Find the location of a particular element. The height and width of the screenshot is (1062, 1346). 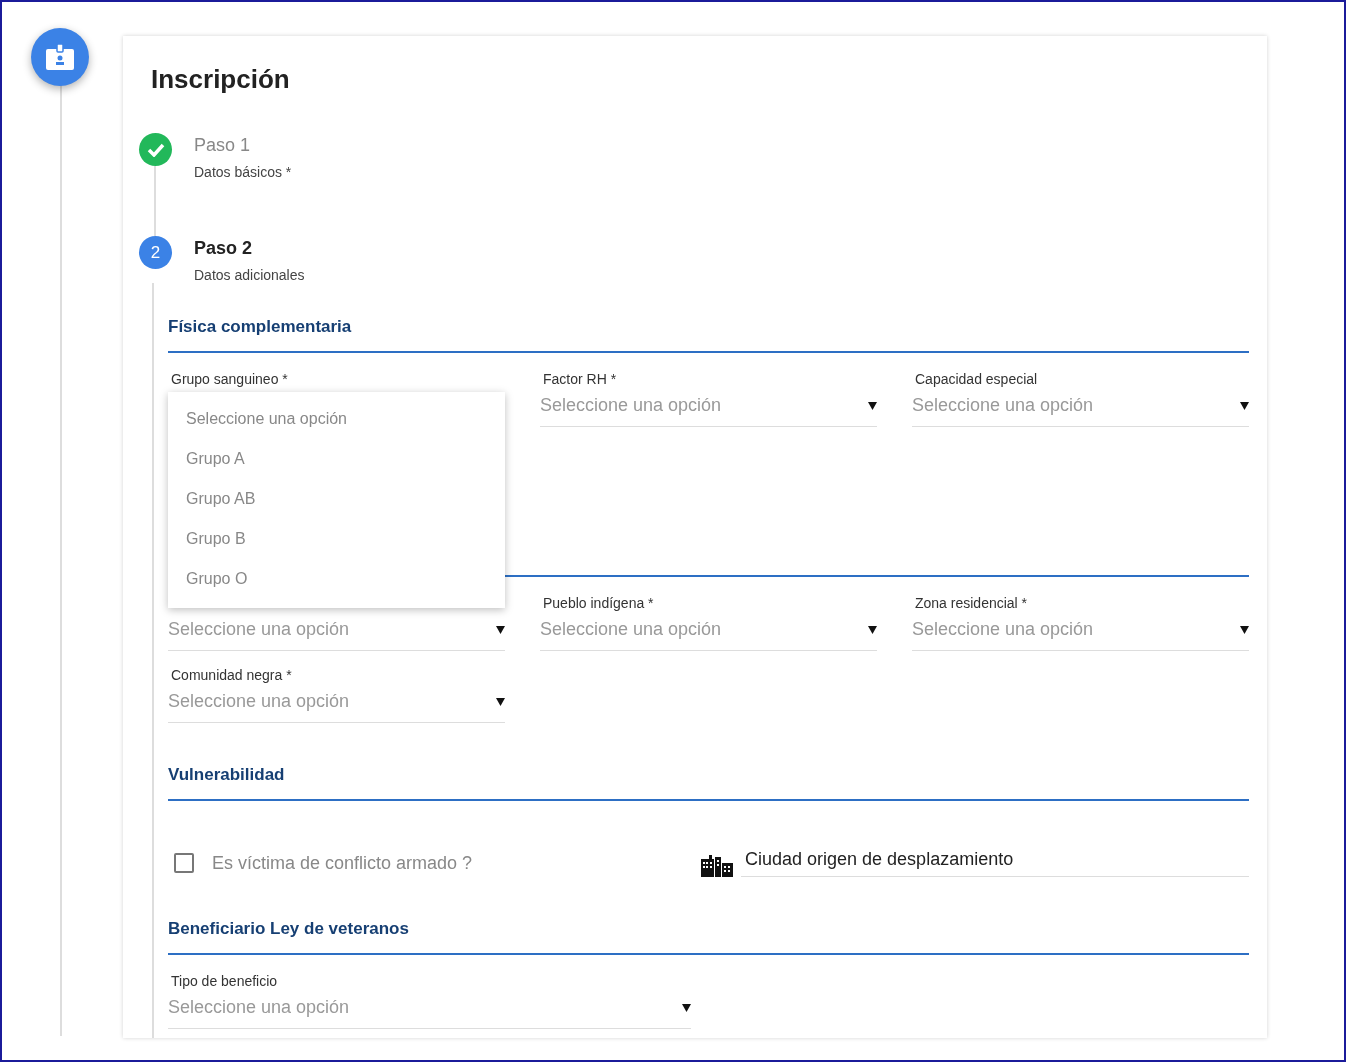

step-title: Paso 1 is located at coordinates (223, 145).